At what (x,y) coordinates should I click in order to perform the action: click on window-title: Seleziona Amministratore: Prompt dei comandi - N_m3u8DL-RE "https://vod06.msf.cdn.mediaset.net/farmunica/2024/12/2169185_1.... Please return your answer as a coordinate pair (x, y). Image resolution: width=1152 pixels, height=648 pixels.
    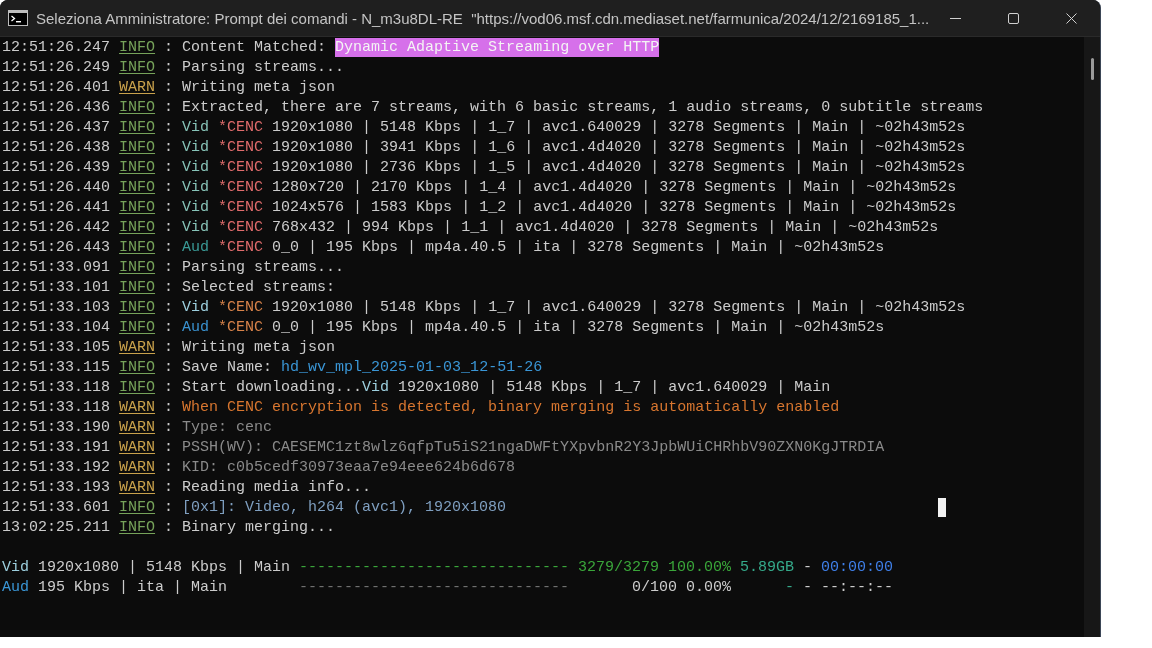
    Looking at the image, I should click on (481, 18).